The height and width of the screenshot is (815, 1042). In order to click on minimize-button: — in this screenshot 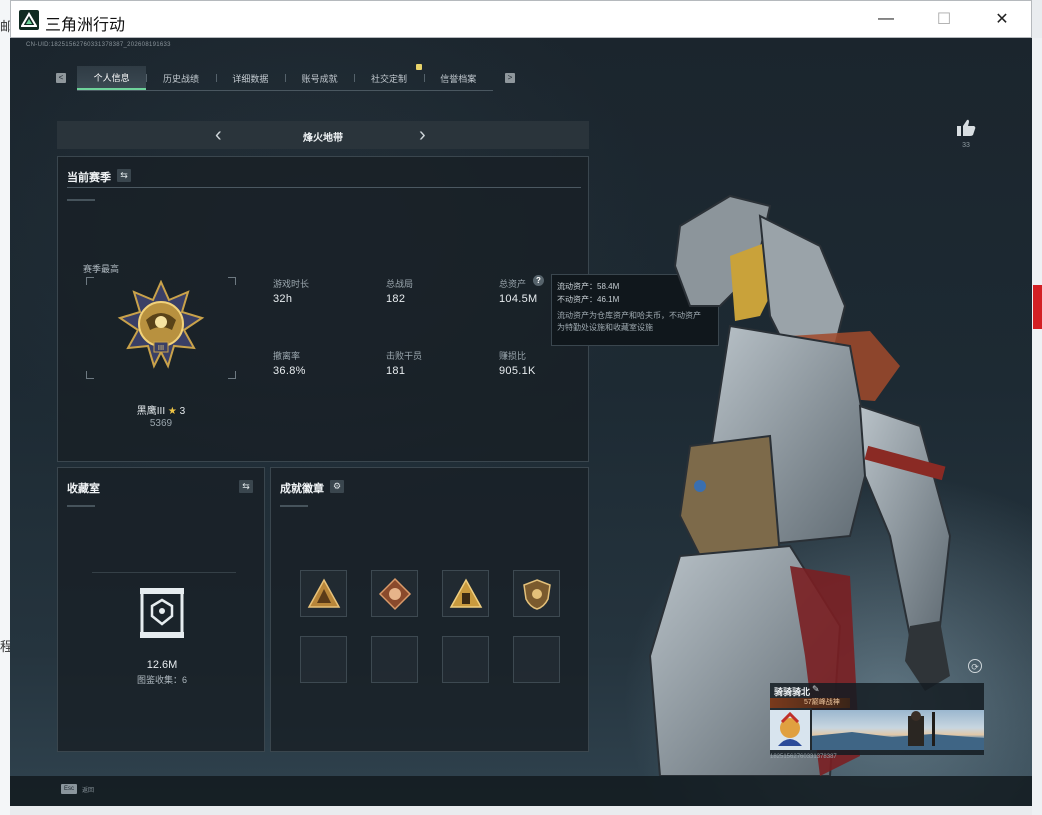, I will do `click(886, 19)`.